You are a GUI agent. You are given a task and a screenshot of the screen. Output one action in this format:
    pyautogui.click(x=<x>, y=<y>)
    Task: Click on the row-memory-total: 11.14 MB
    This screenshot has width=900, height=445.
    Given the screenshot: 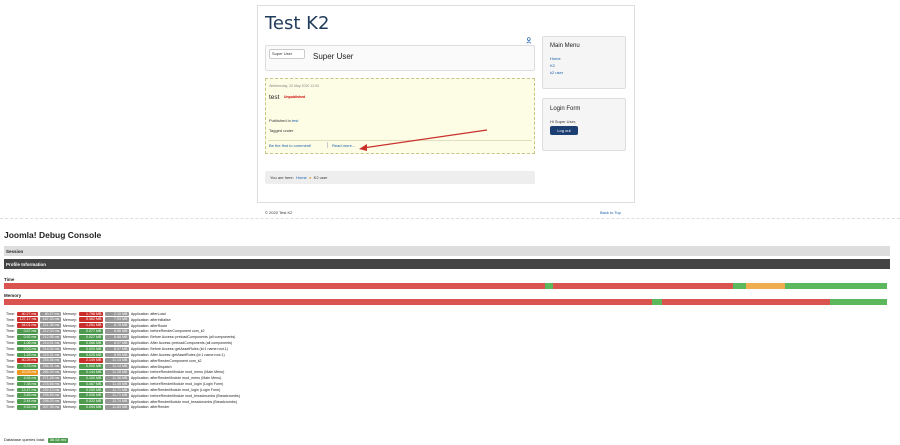 What is the action you would take?
    pyautogui.click(x=116, y=360)
    